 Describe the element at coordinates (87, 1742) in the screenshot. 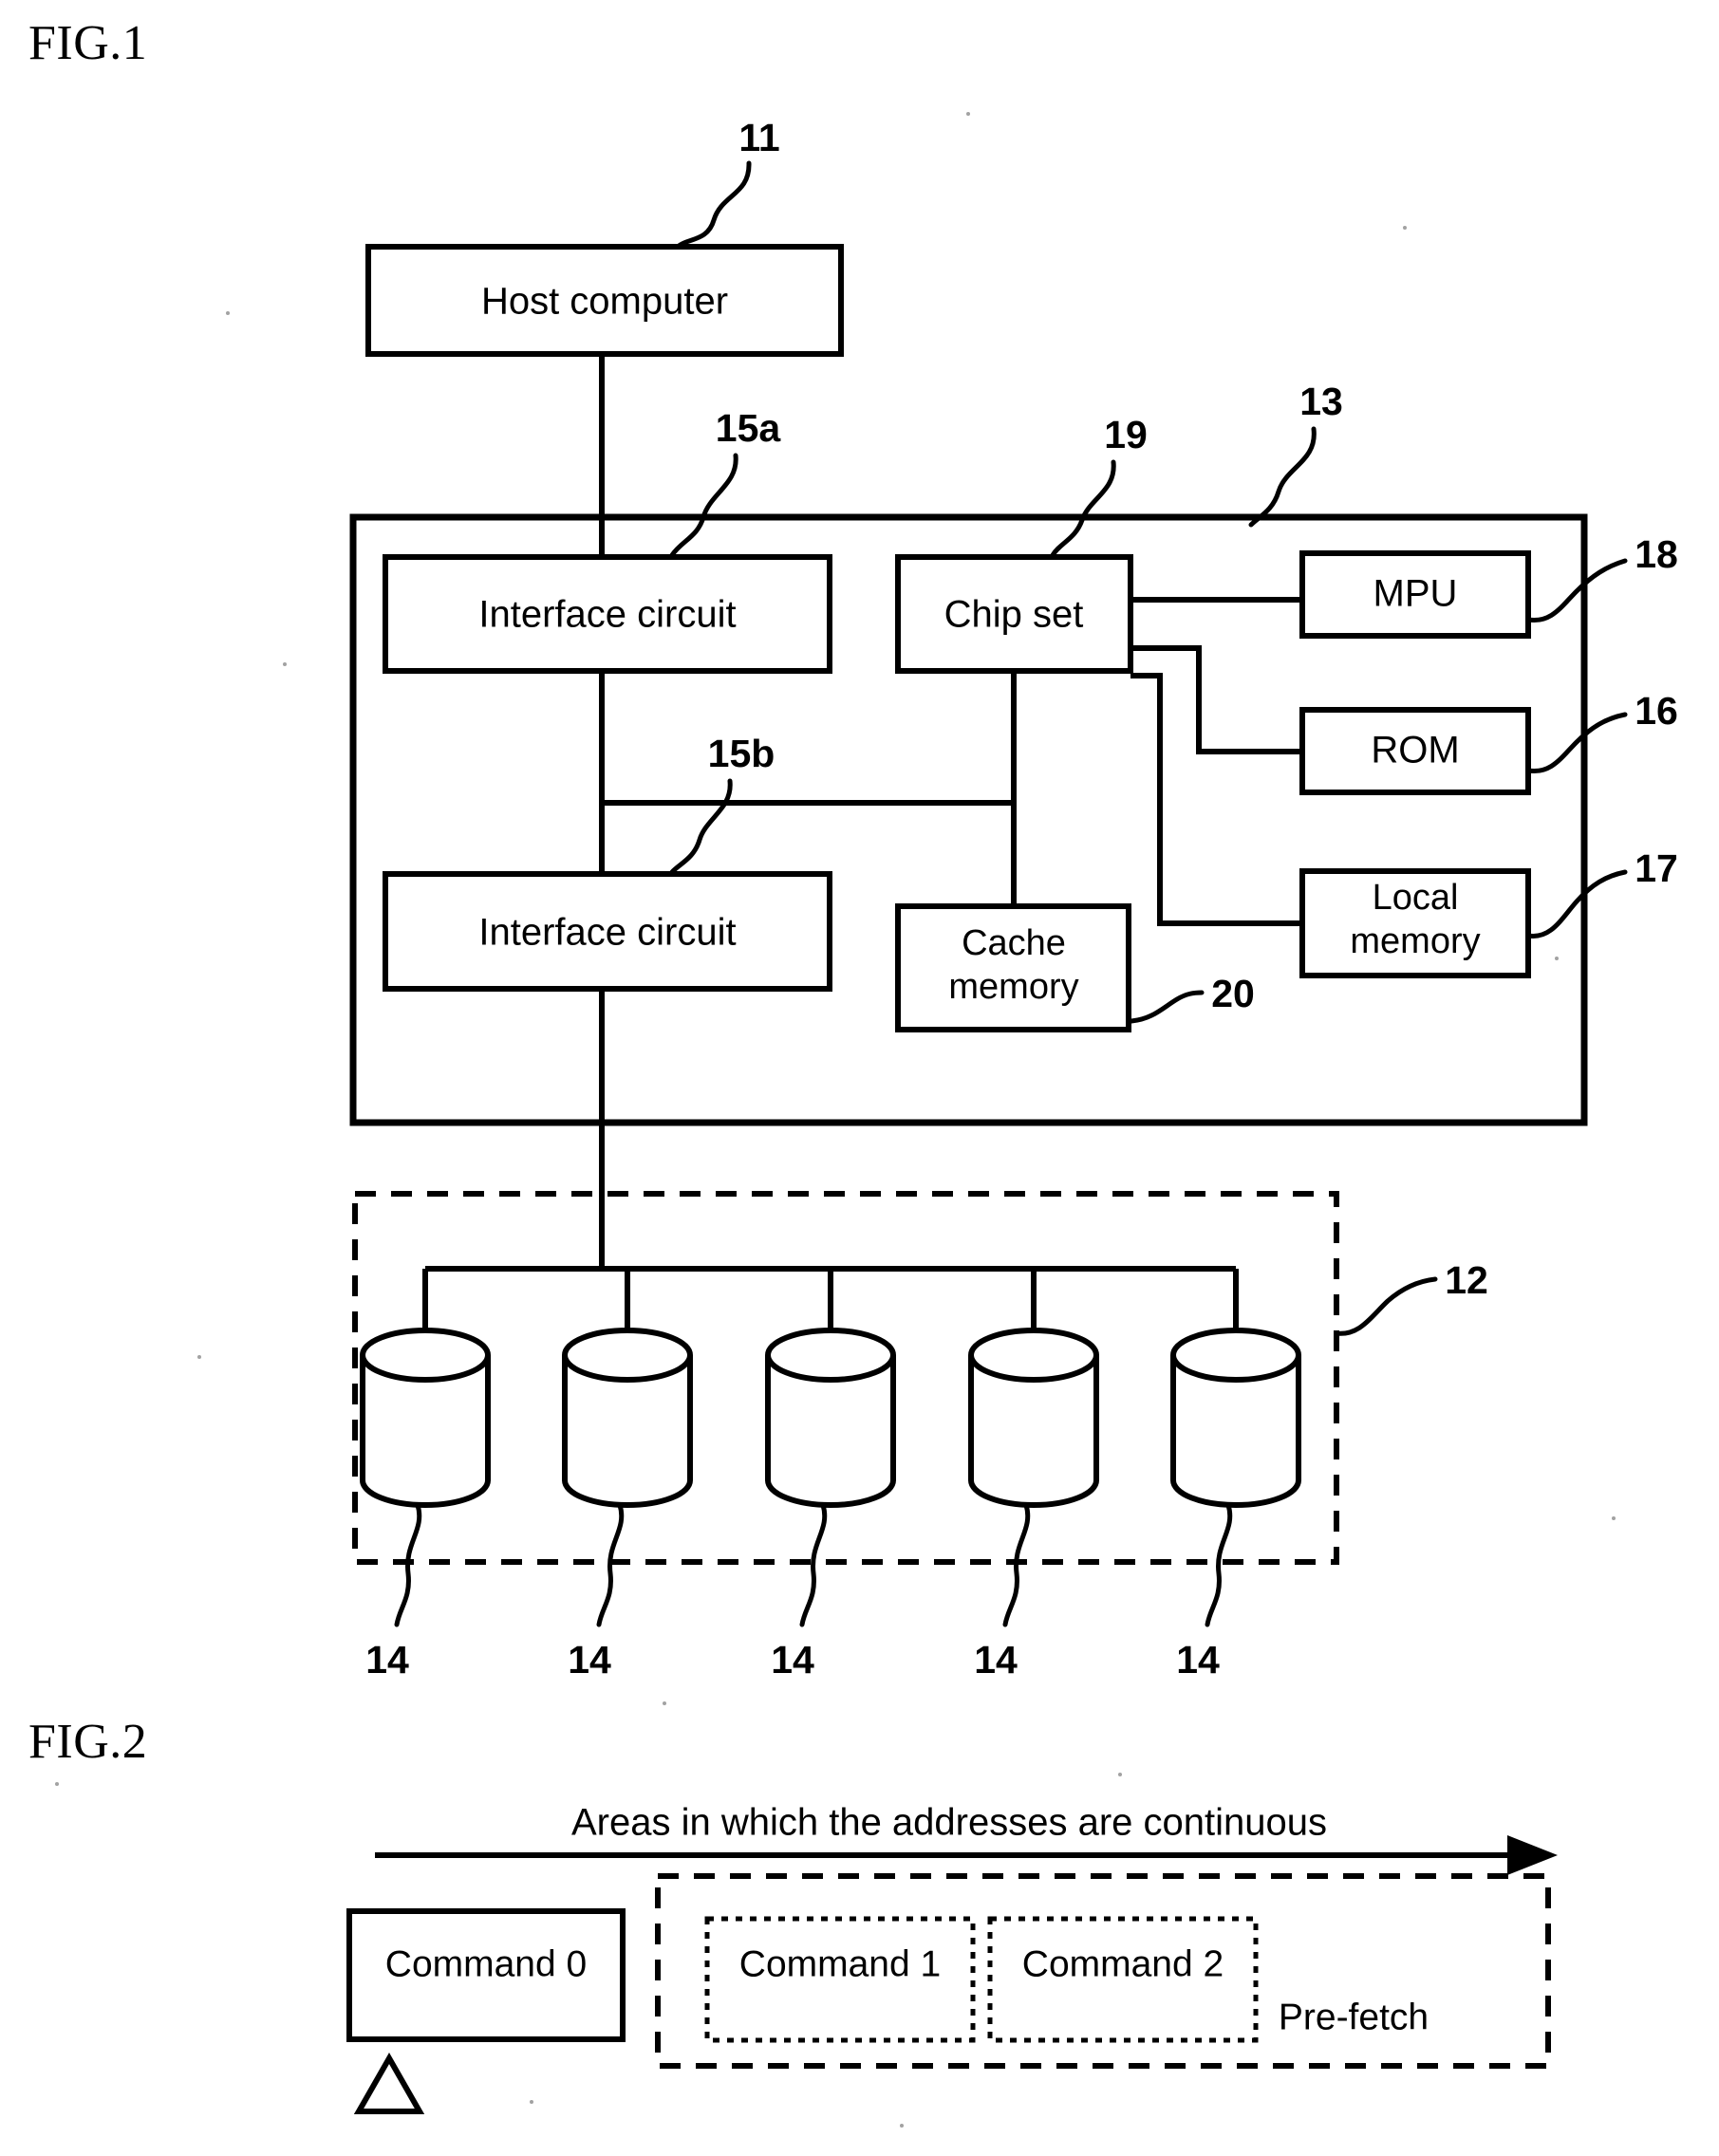

I see `figure-2-label: FIG.2` at that location.